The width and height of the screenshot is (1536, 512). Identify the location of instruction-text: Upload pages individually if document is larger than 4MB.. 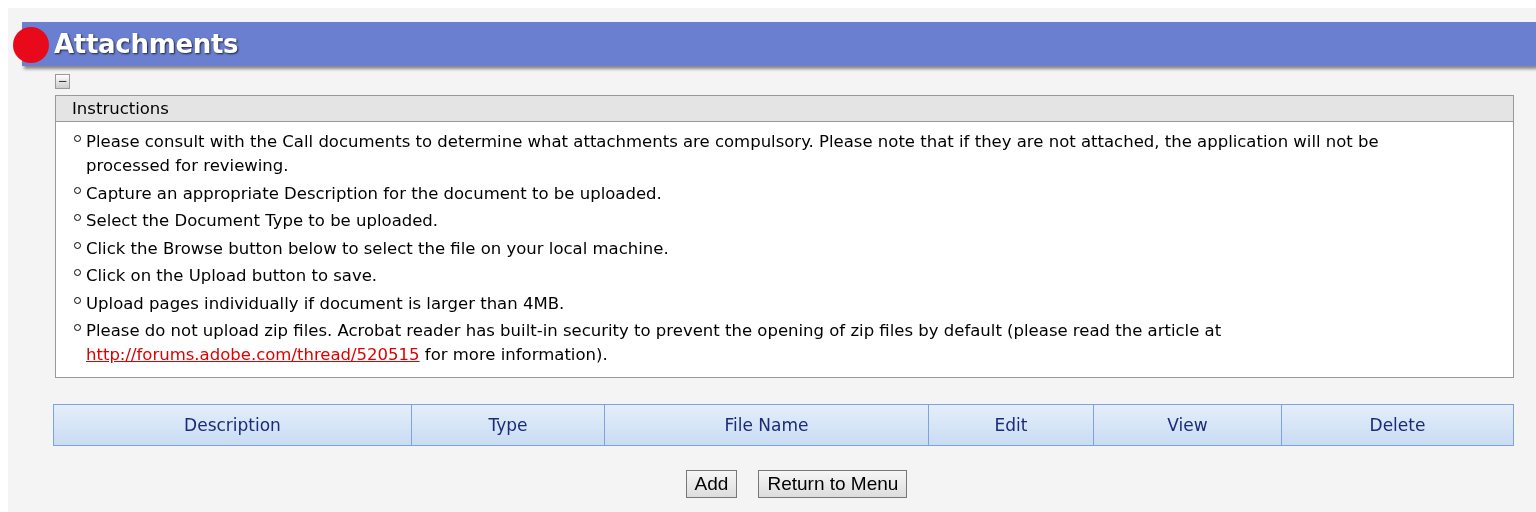
(325, 303).